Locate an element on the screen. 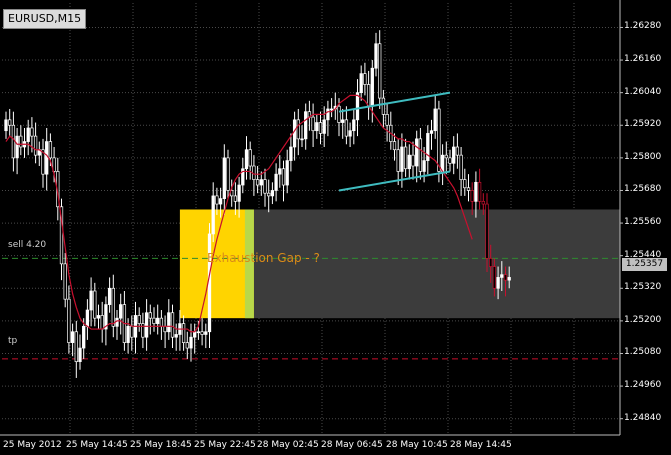 This screenshot has width=671, height=455. channel-line is located at coordinates (394, 181).